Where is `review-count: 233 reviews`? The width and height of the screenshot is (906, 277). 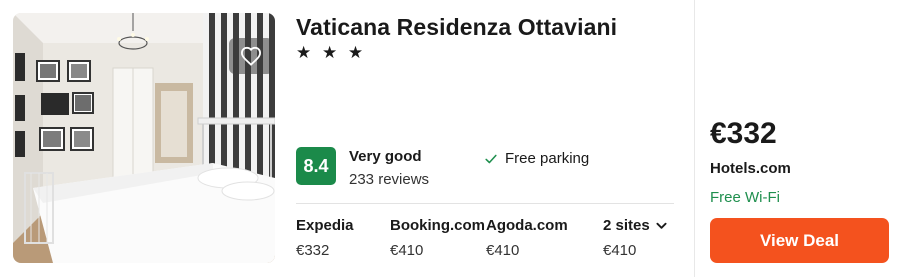
review-count: 233 reviews is located at coordinates (389, 179).